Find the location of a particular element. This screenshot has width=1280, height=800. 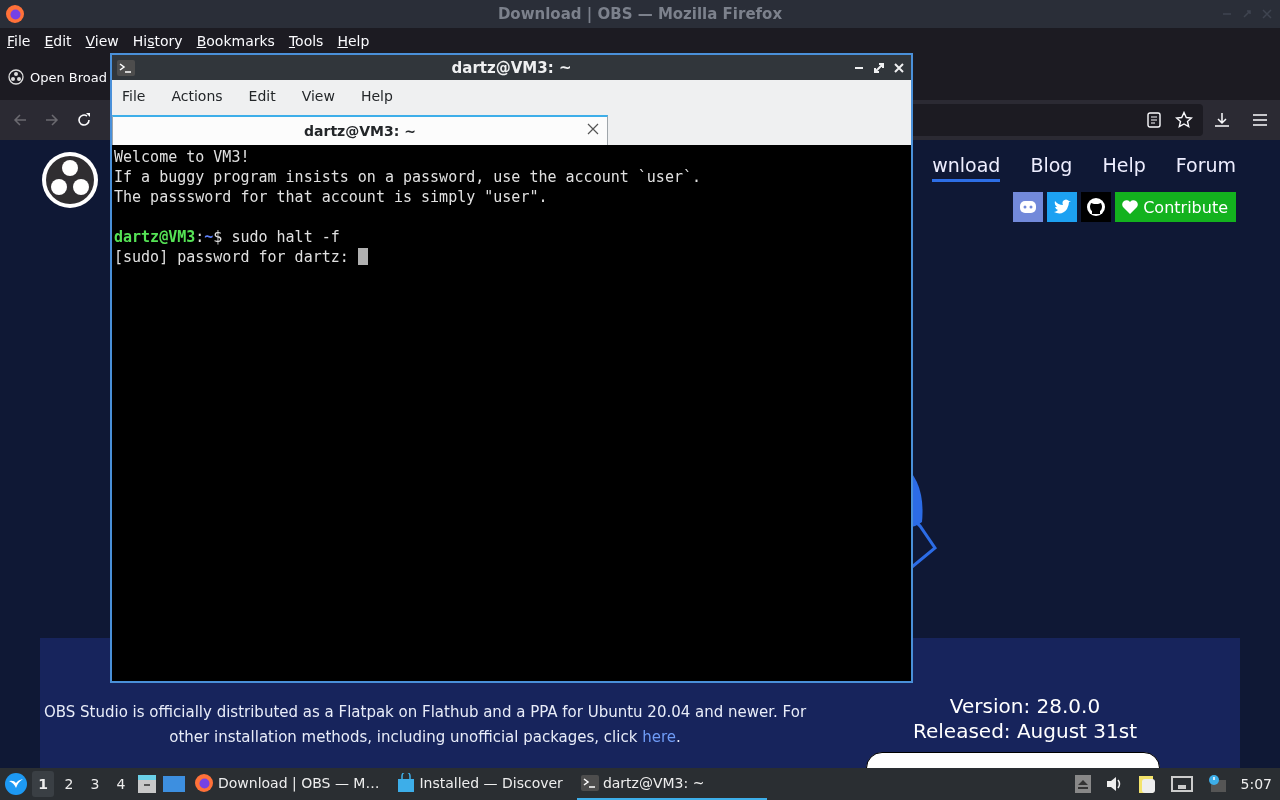

clock: 5:07 is located at coordinates (1256, 784).